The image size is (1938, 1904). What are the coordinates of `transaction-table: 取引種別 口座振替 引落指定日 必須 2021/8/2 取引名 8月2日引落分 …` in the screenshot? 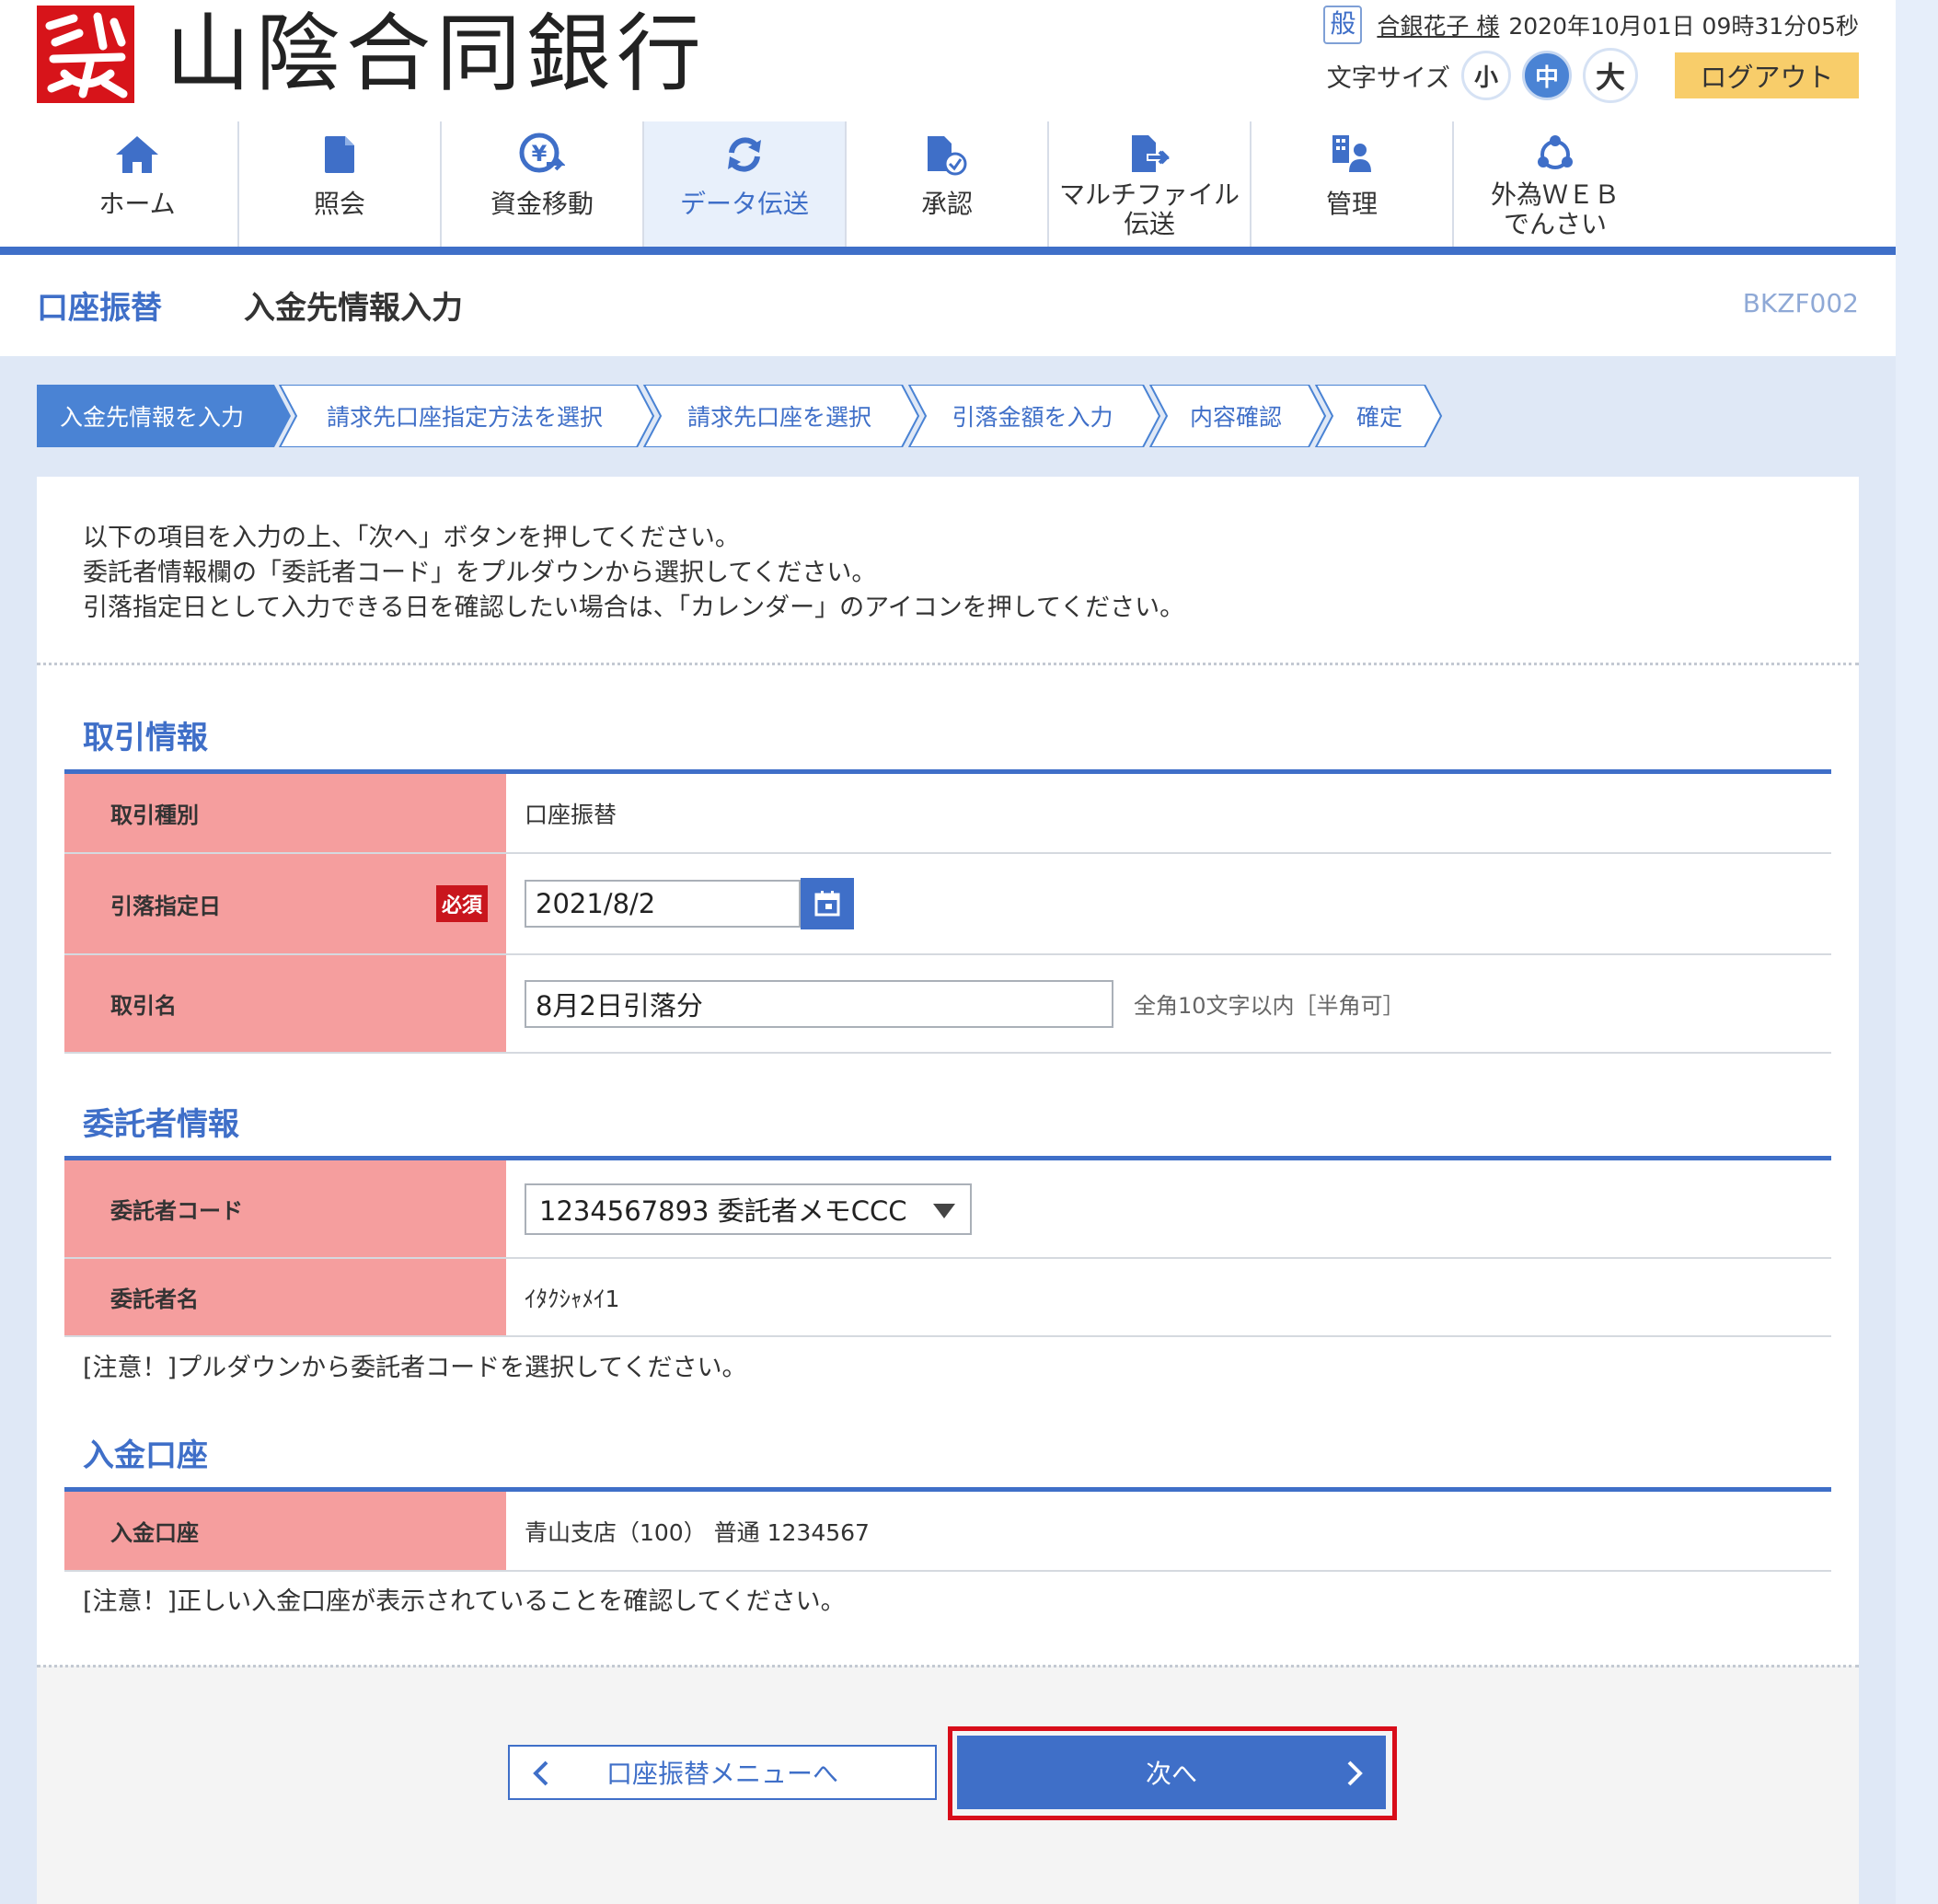 It's located at (947, 911).